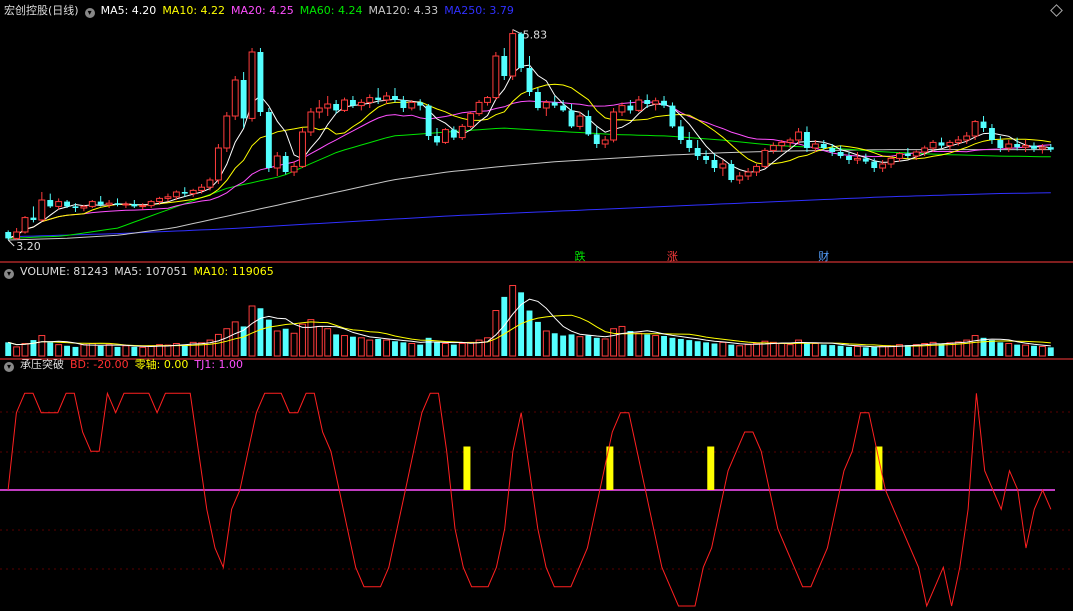  Describe the element at coordinates (64, 271) in the screenshot. I see `volume-legend-item-0: VOLUME: 81243` at that location.